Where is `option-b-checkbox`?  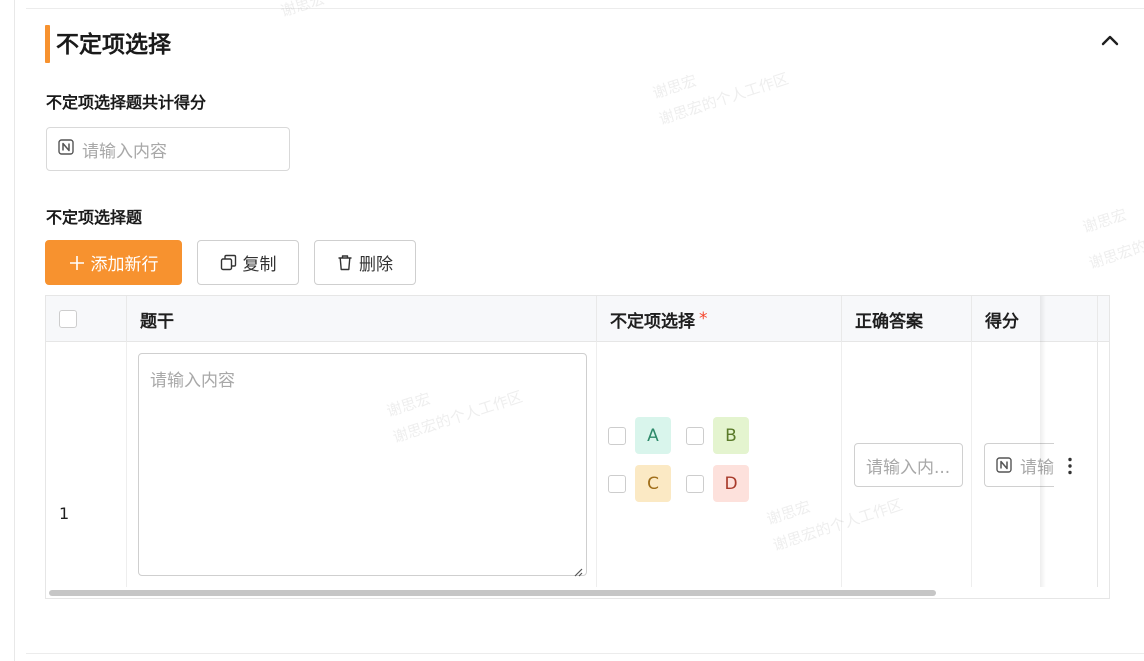 option-b-checkbox is located at coordinates (695, 435).